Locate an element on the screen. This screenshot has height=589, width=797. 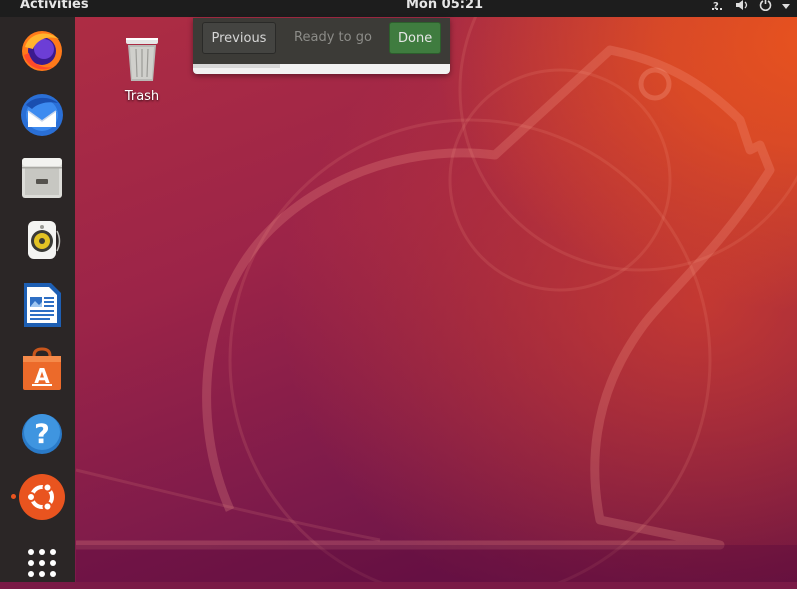
files-icon is located at coordinates (42, 178).